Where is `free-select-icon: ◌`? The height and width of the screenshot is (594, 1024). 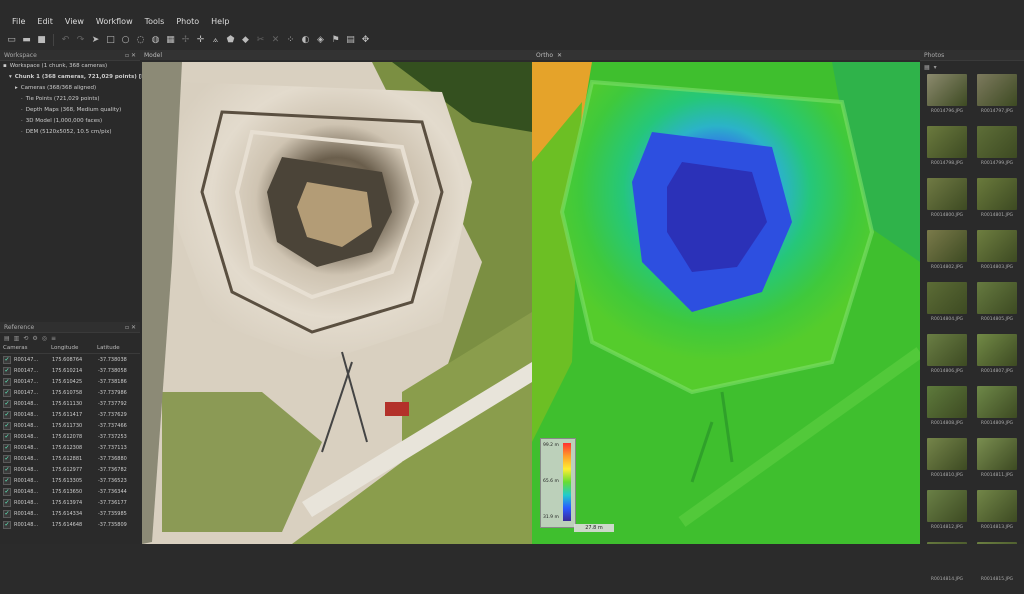 free-select-icon: ◌ is located at coordinates (140, 40).